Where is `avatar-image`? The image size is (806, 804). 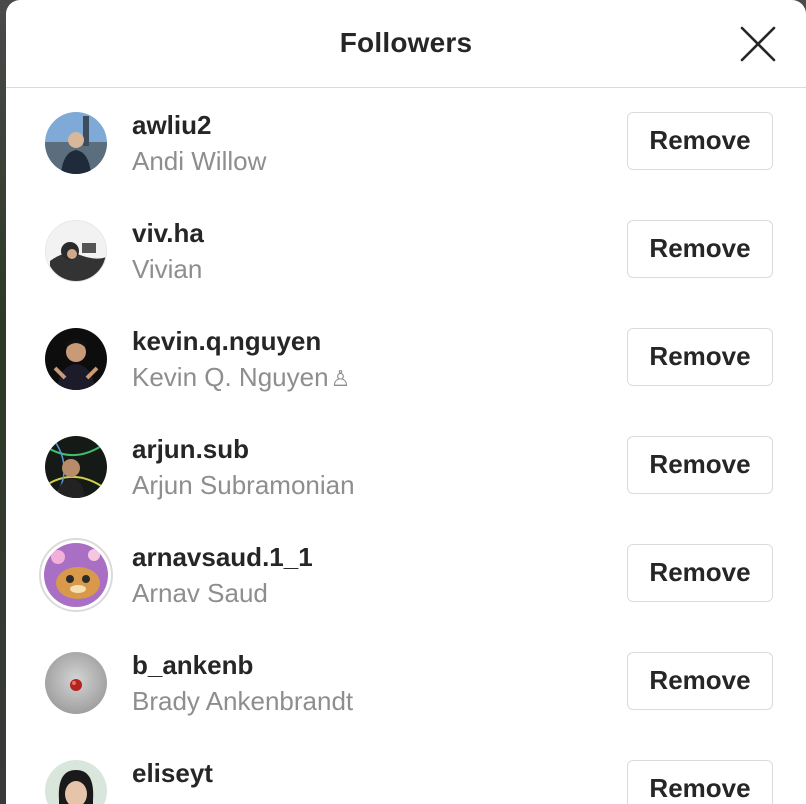
avatar-image is located at coordinates (76, 575).